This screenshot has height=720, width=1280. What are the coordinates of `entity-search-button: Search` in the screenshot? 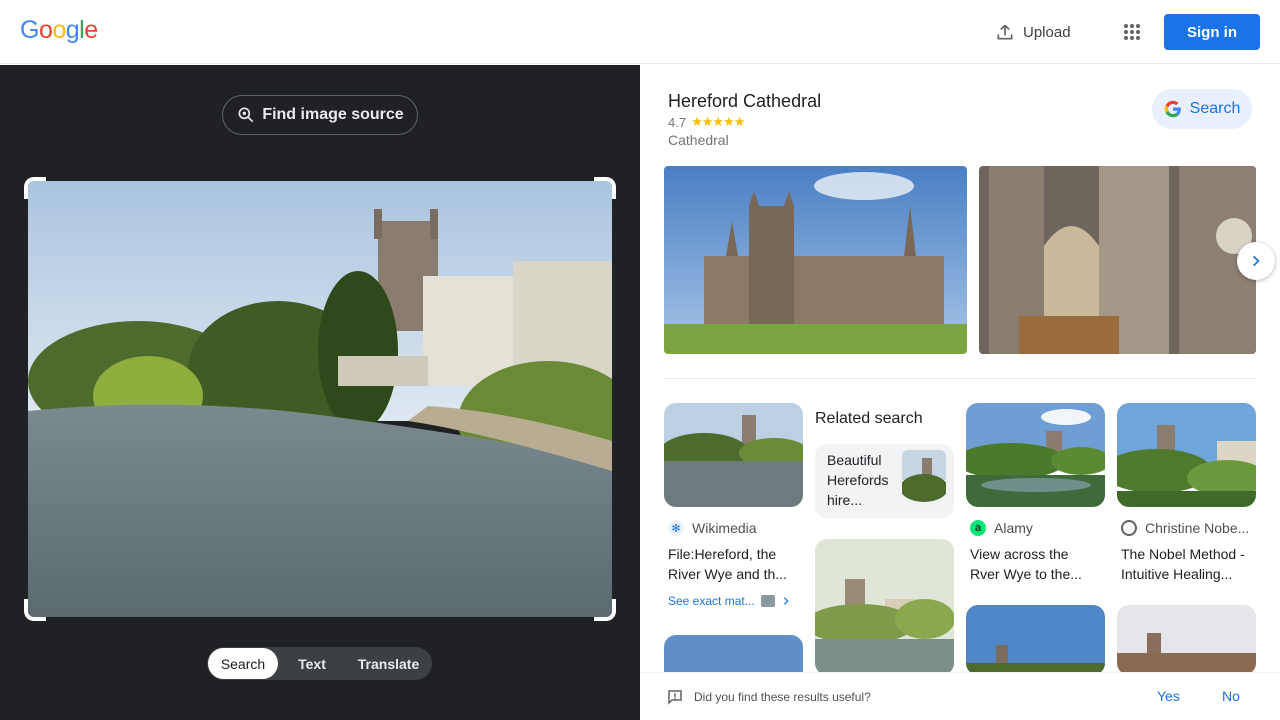 It's located at (1202, 109).